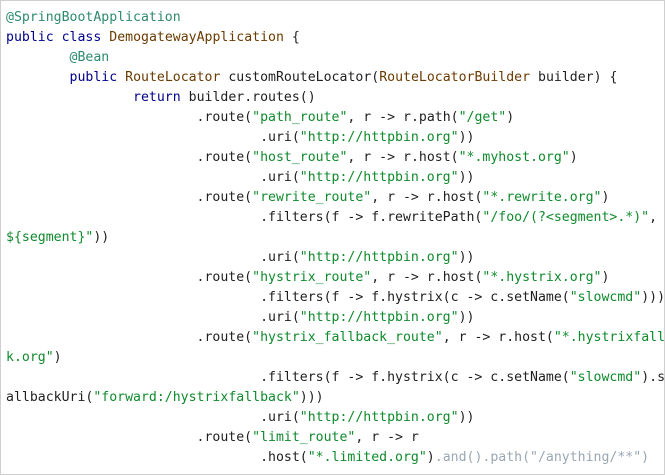  I want to click on code-token-plain: {, so click(291, 37).